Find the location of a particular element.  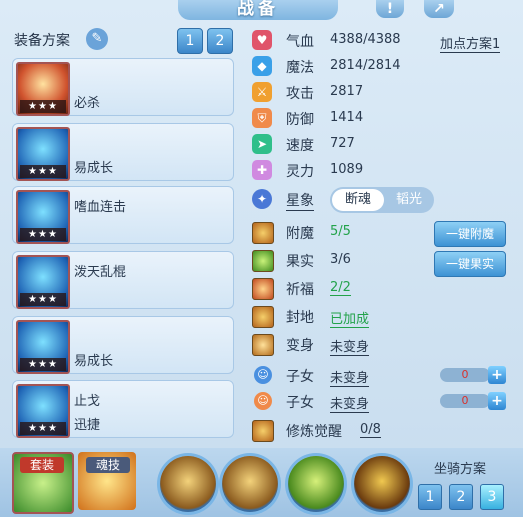

equip-scheme-2-button: 2 is located at coordinates (220, 41).